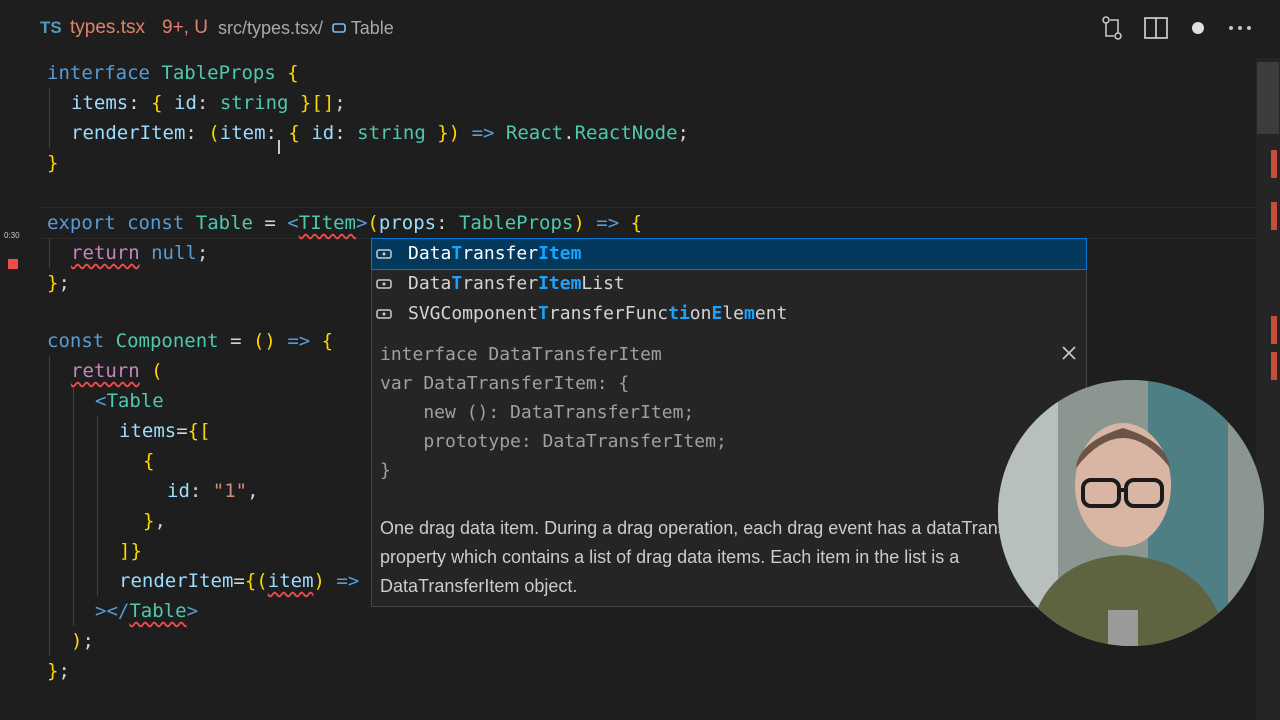 Image resolution: width=1280 pixels, height=720 pixels. I want to click on breadcrumb-symbol-label: Table, so click(372, 28).